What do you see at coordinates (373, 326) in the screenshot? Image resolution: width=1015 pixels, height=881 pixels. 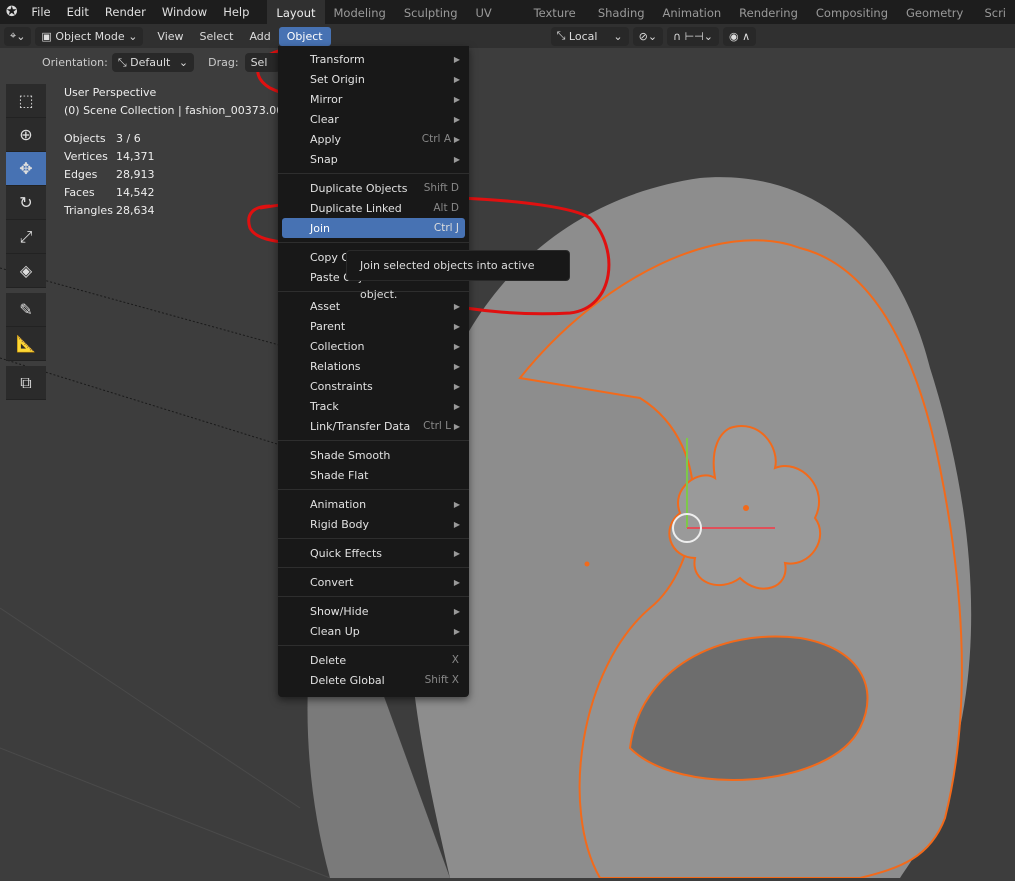 I see `menu-item-parent: Parent ▶` at bounding box center [373, 326].